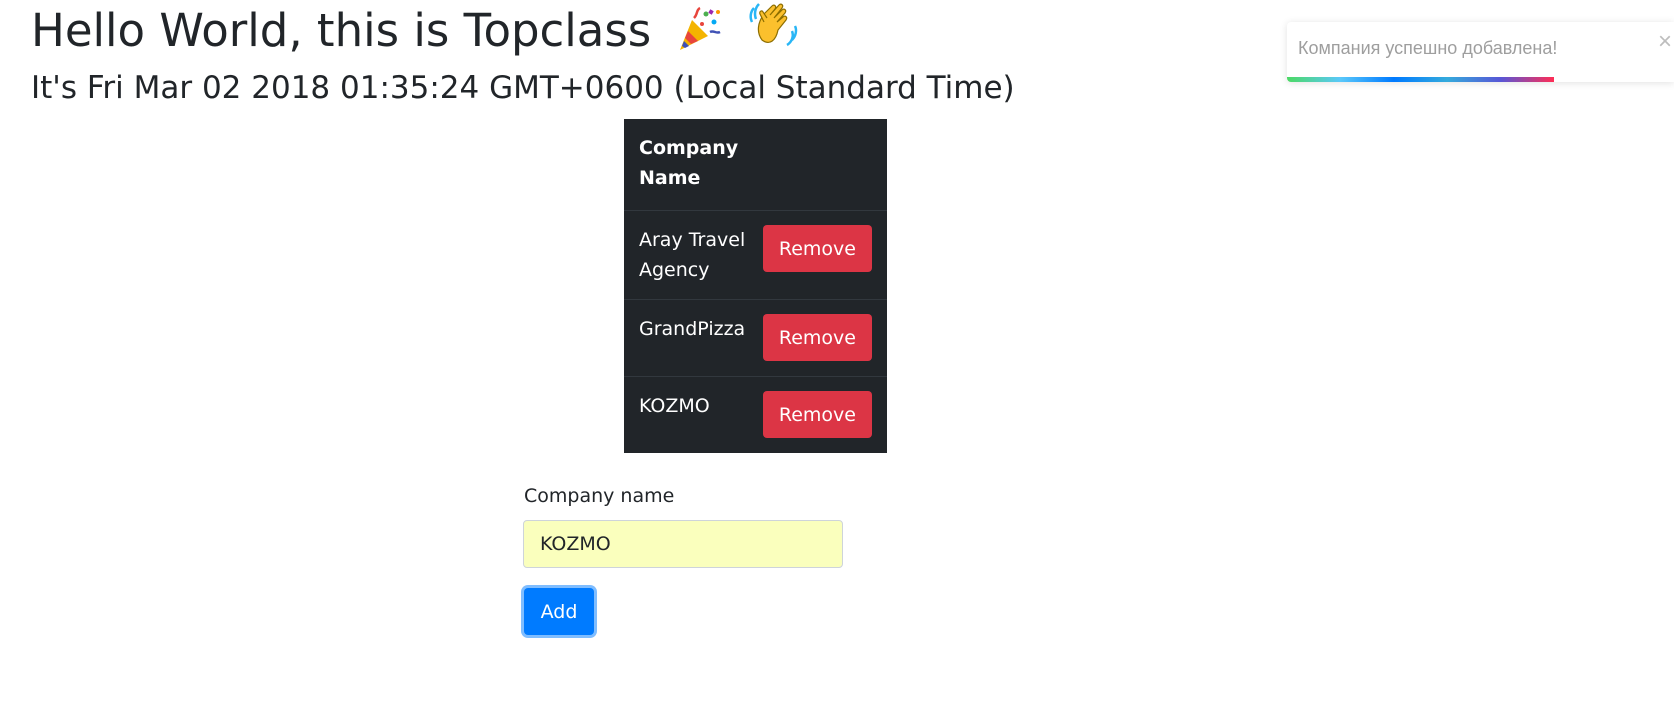 This screenshot has width=1674, height=720. I want to click on page-title: Hello World, this is Topclass, so click(417, 33).